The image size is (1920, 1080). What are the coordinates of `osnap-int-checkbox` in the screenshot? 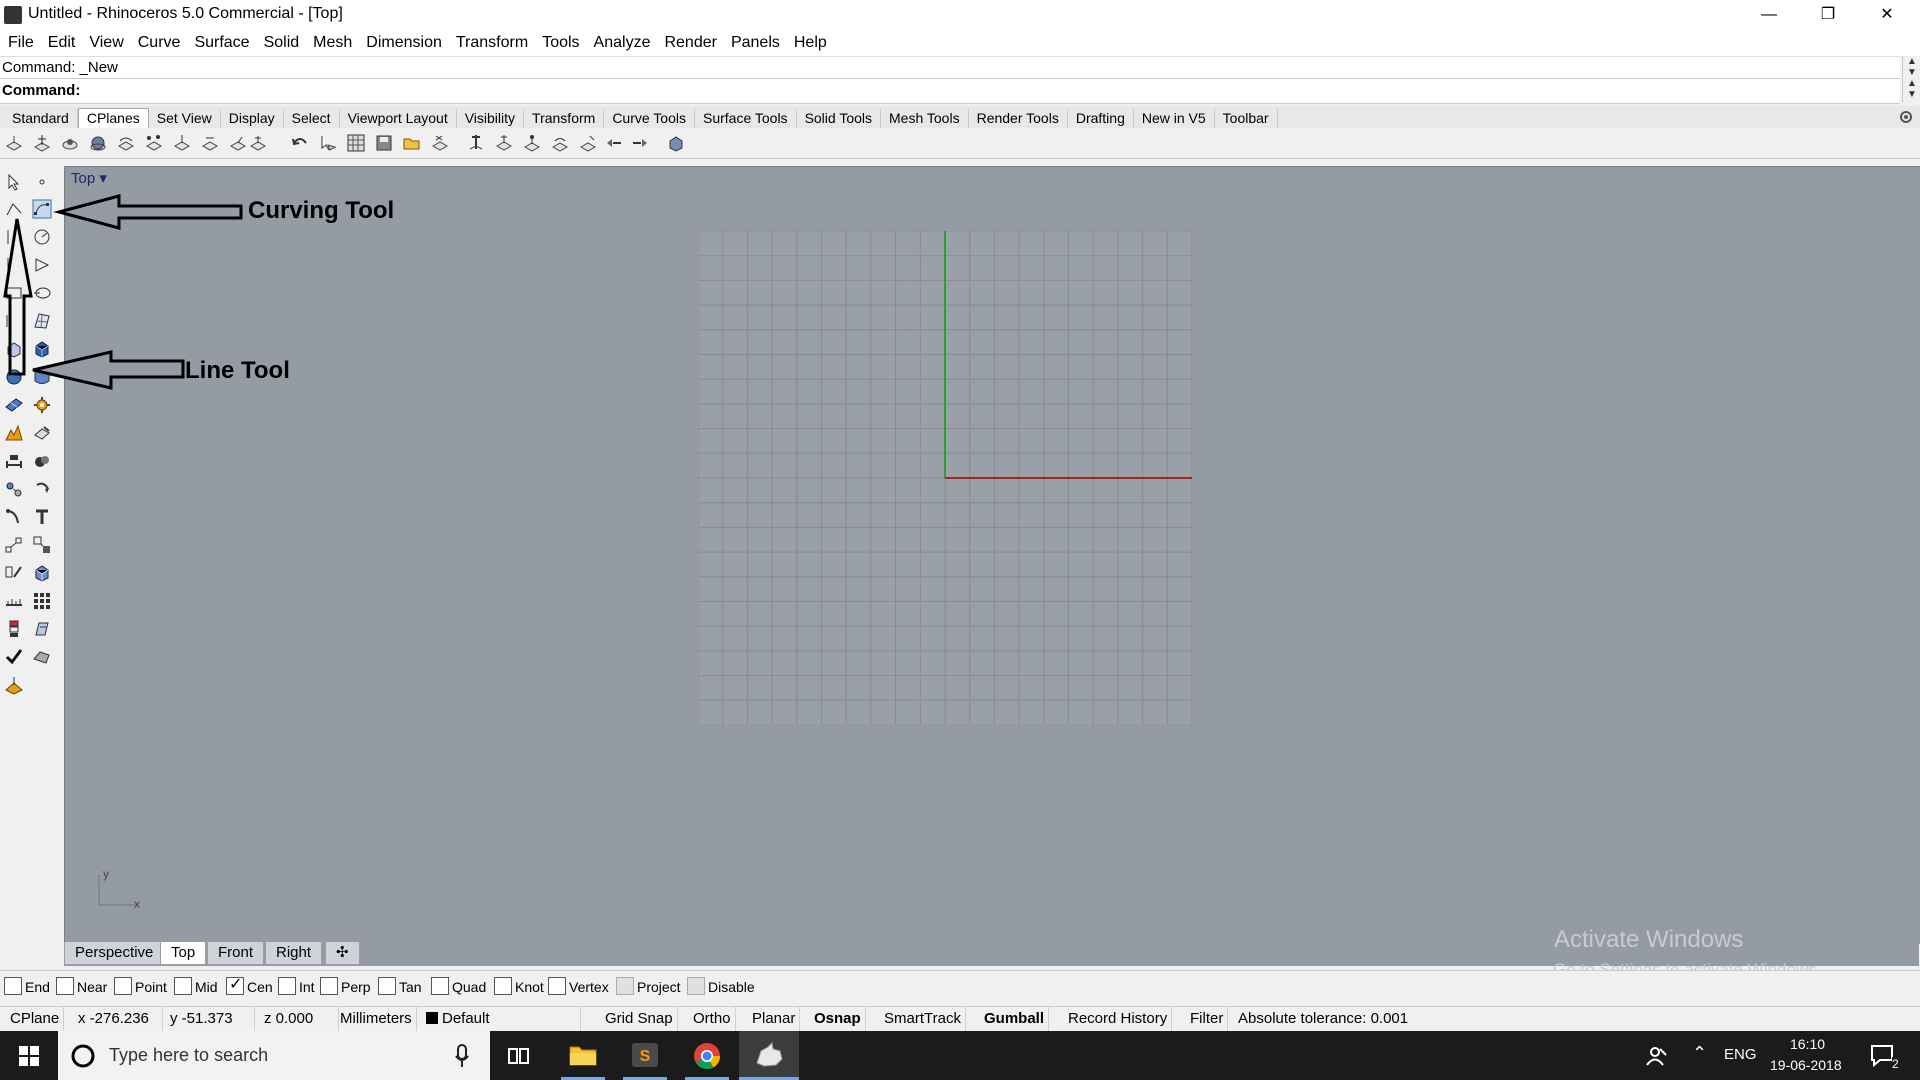 It's located at (287, 986).